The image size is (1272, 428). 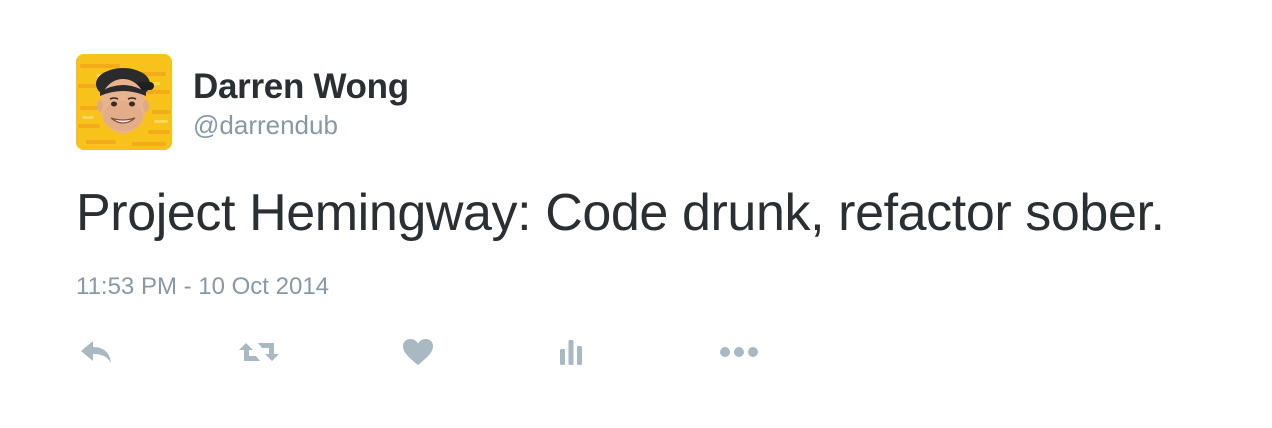 I want to click on more-button, so click(x=739, y=352).